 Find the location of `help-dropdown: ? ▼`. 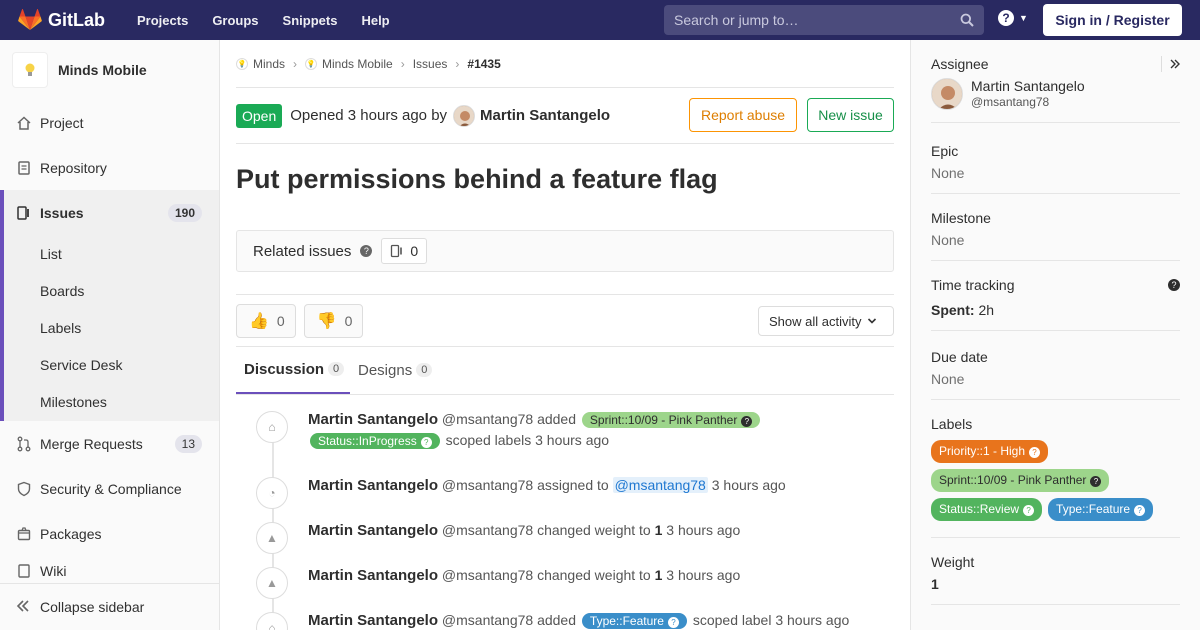

help-dropdown: ? ▼ is located at coordinates (1013, 18).